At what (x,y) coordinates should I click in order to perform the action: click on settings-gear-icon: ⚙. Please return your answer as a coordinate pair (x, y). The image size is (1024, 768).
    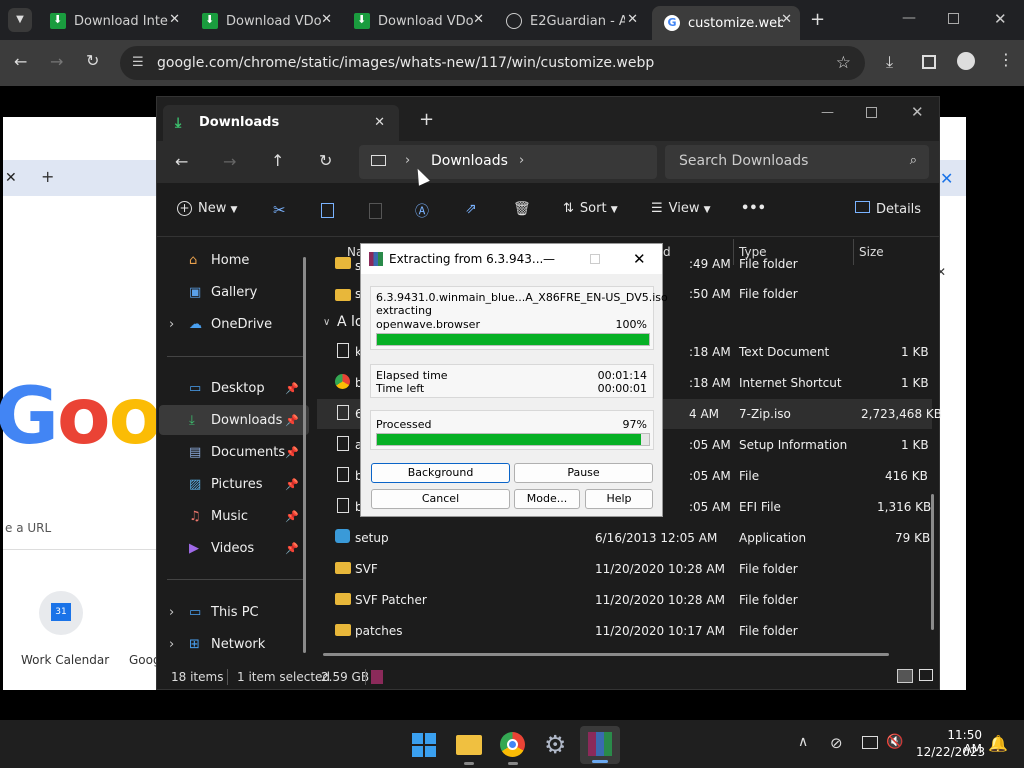
    Looking at the image, I should click on (555, 744).